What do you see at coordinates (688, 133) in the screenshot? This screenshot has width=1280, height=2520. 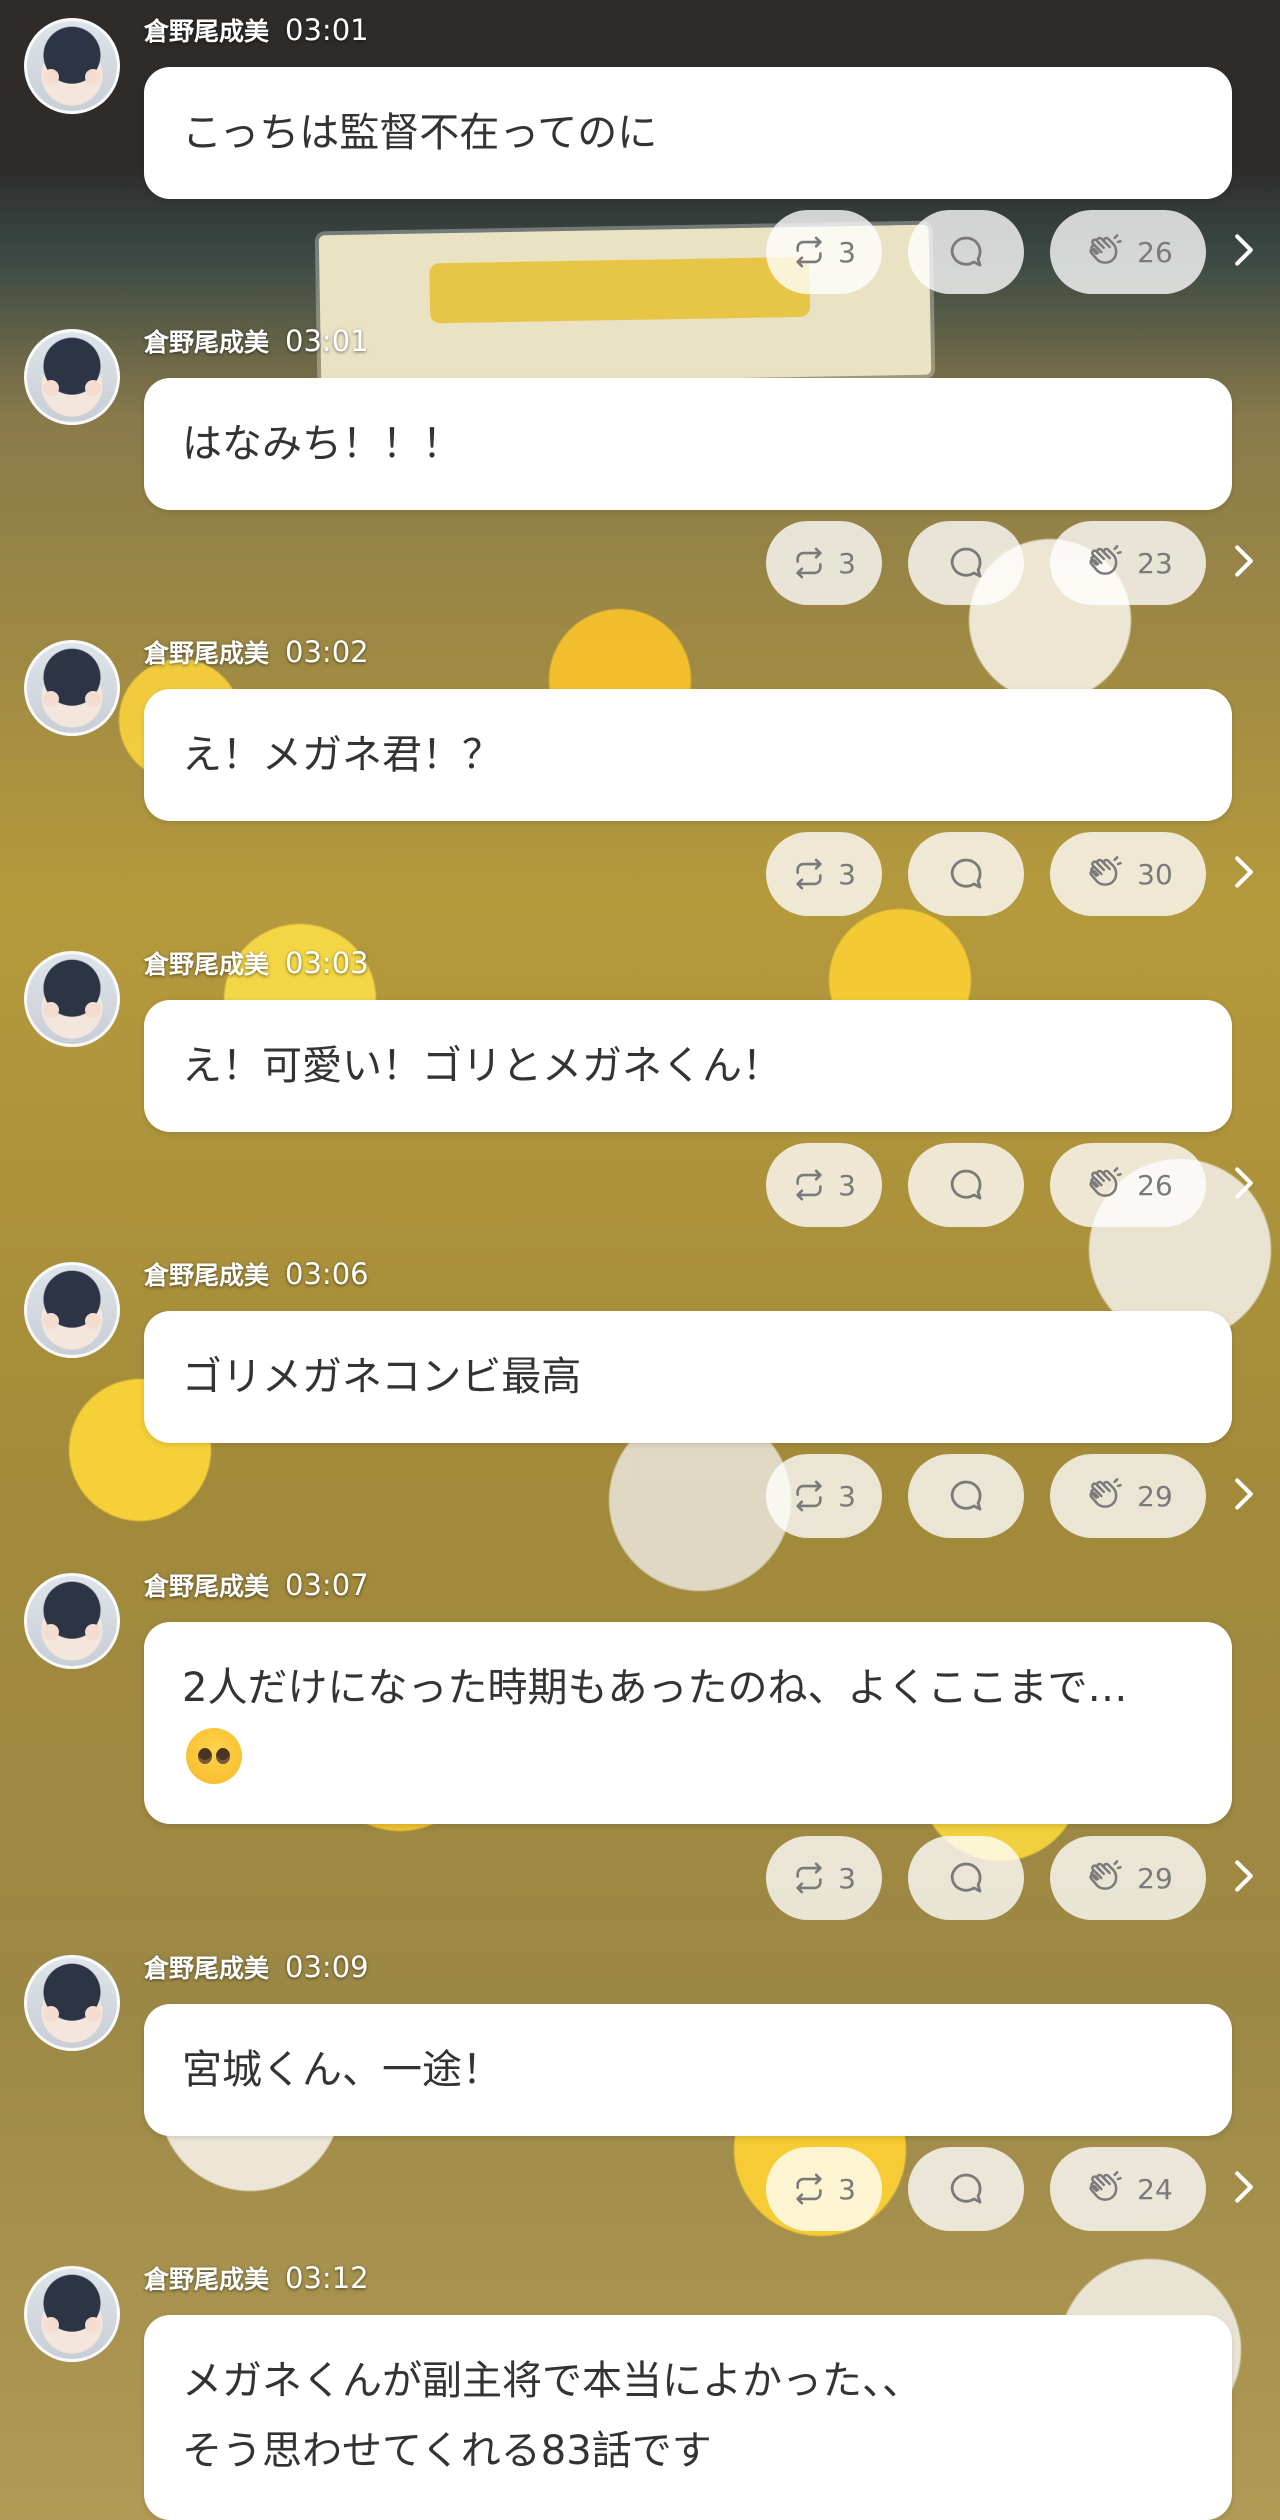 I see `message-bubble: こっちは監督不在ってのに` at bounding box center [688, 133].